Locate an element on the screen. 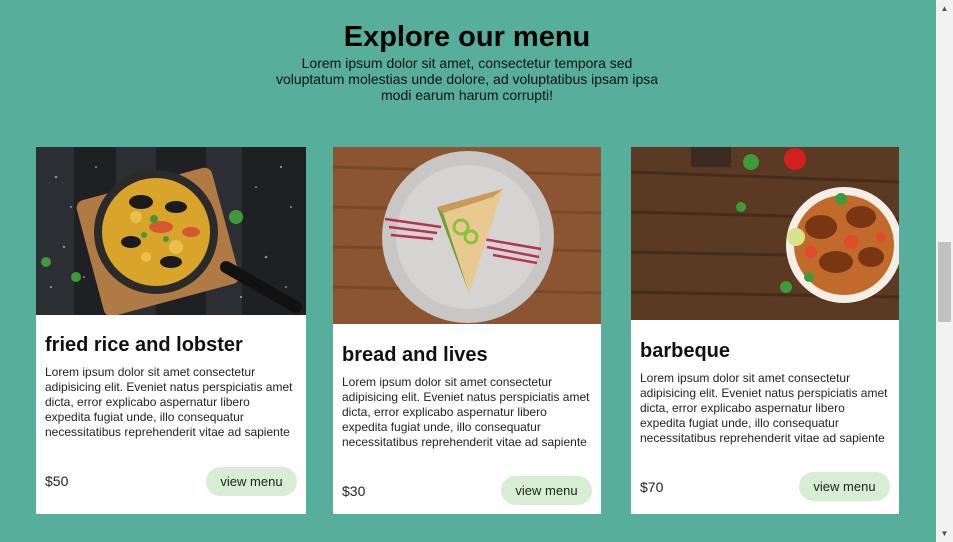 This screenshot has height=542, width=953. dish-photo-paella is located at coordinates (171, 231).